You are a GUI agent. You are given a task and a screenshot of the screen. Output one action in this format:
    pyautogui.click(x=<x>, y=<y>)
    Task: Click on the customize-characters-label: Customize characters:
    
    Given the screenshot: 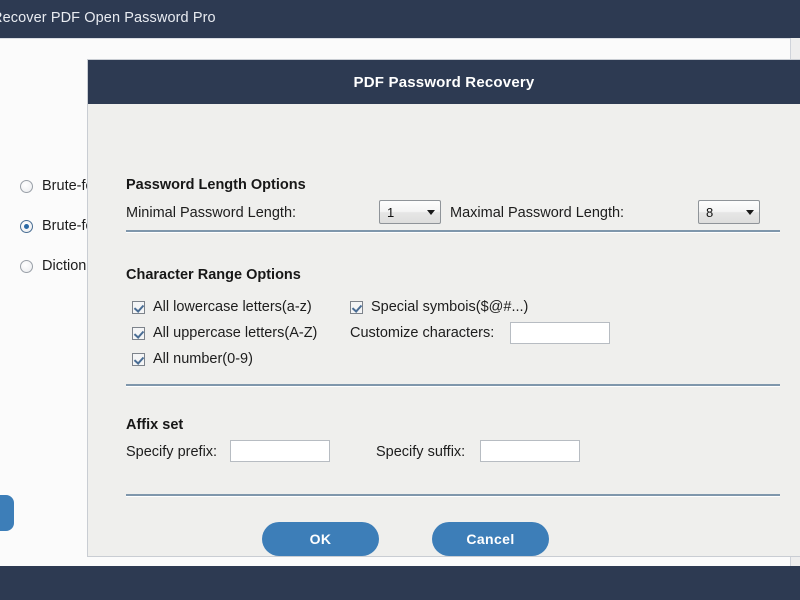 What is the action you would take?
    pyautogui.click(x=422, y=333)
    